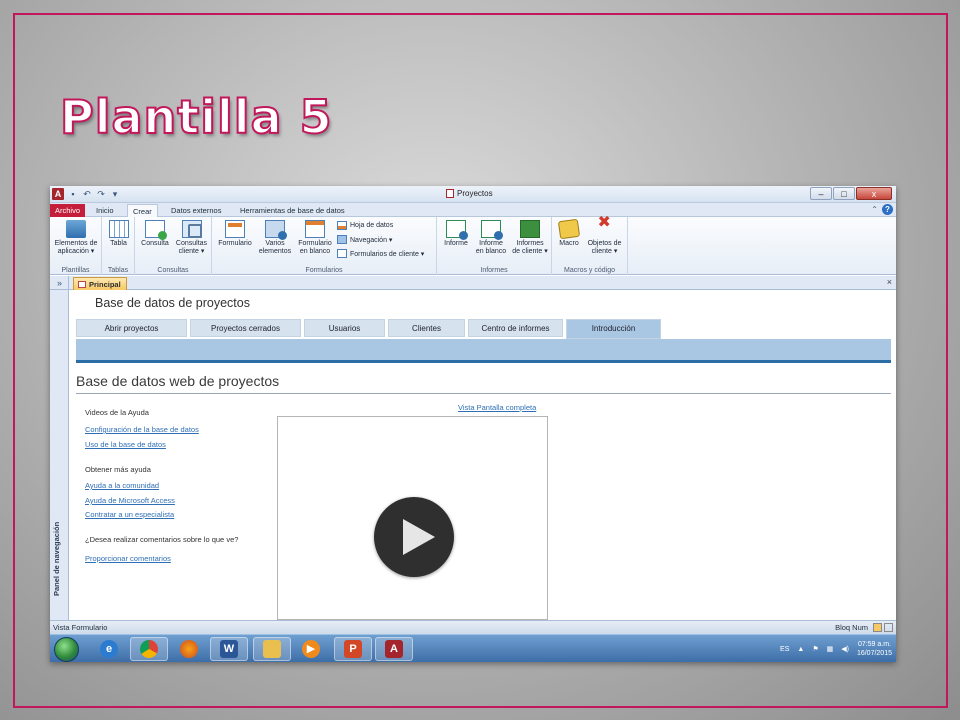  I want to click on maximize-button: □, so click(844, 193).